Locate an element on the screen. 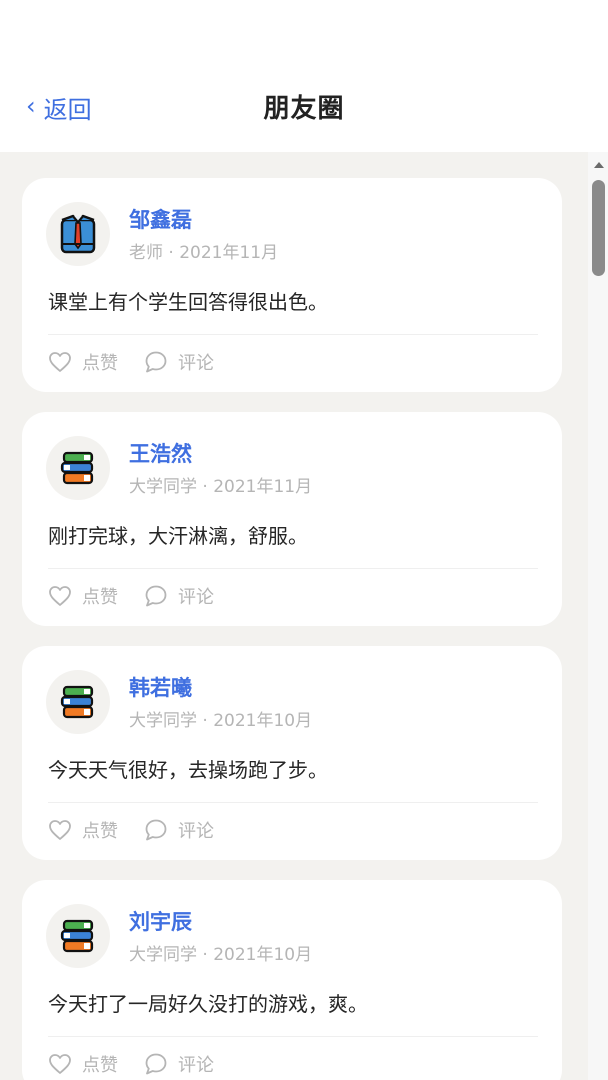  author-name: 韩若曦 is located at coordinates (160, 687).